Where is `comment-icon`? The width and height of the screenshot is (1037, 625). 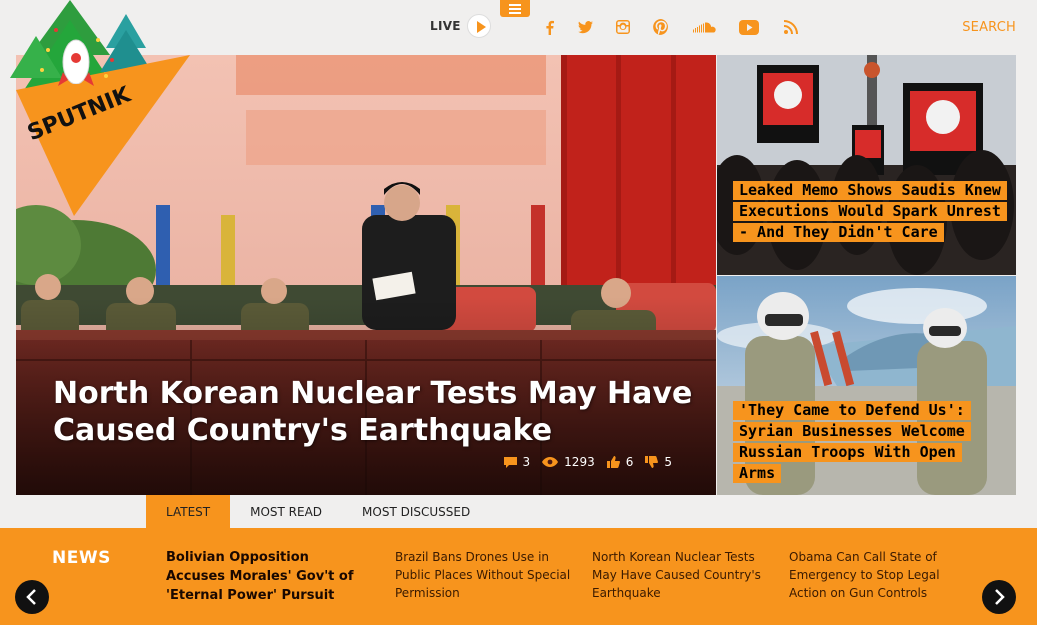 comment-icon is located at coordinates (510, 462).